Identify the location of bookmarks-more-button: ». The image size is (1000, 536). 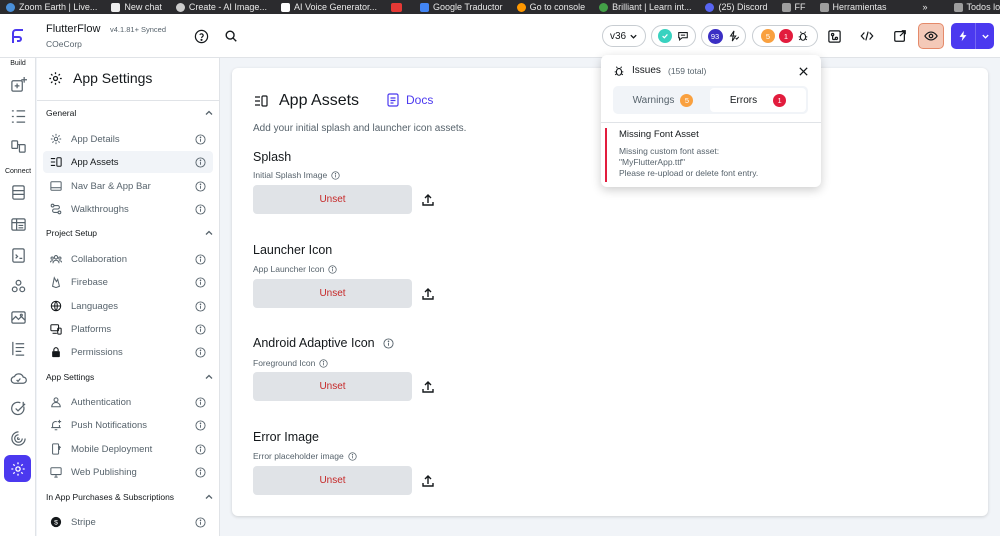
(925, 7).